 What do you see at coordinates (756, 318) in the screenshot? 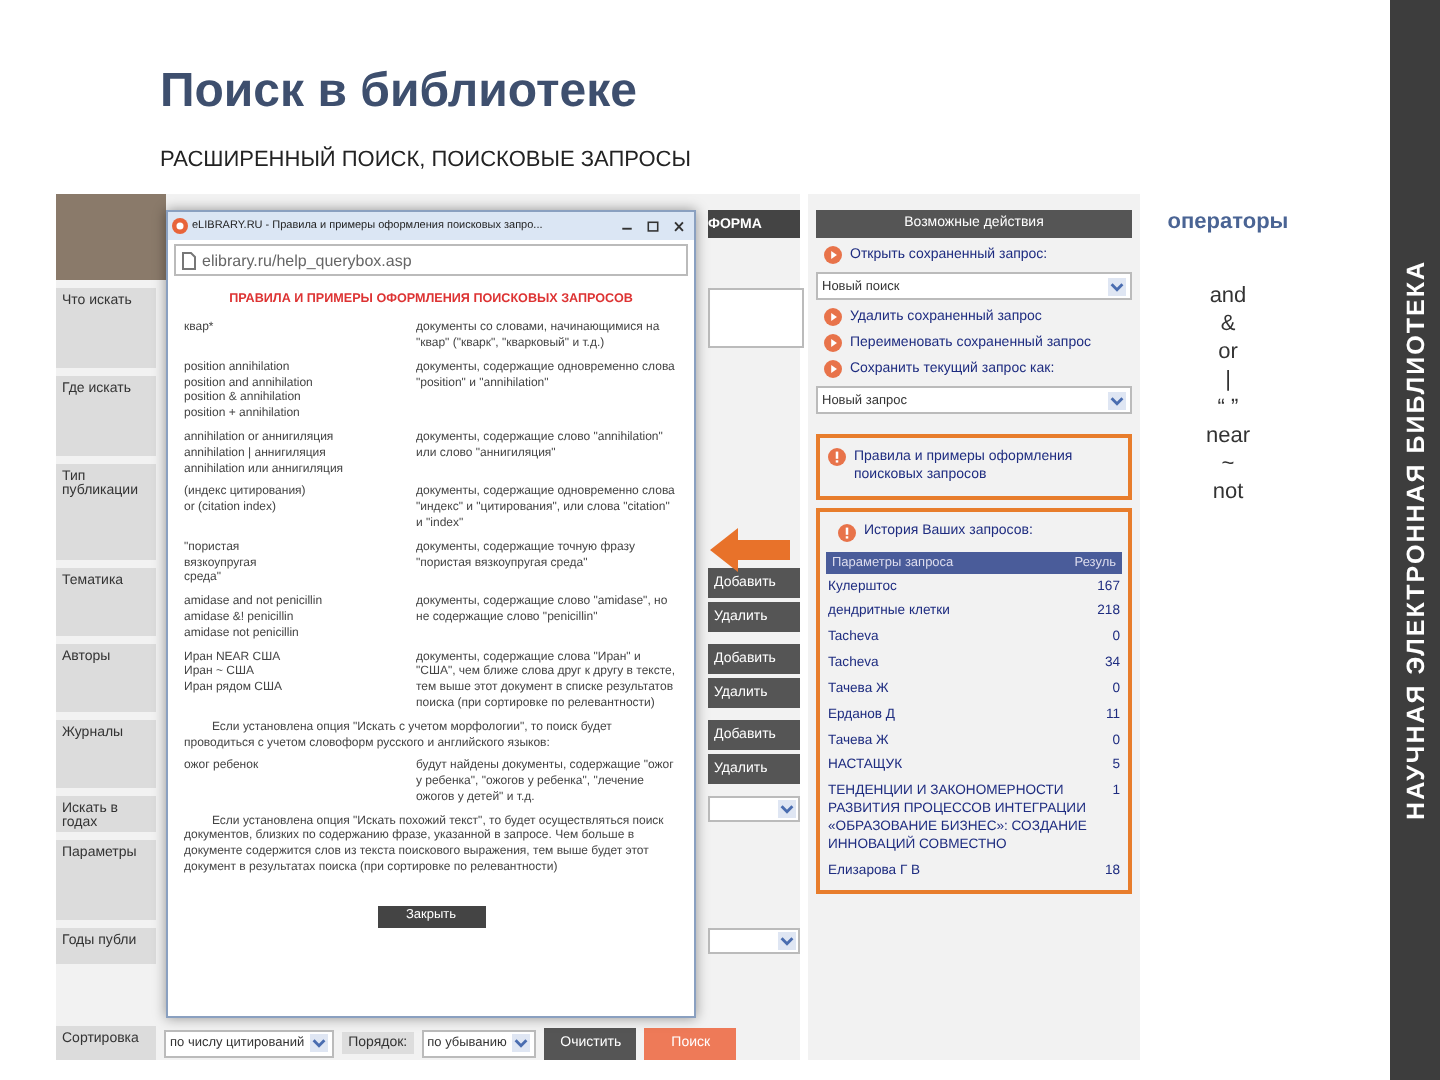
I see `query-input-field` at bounding box center [756, 318].